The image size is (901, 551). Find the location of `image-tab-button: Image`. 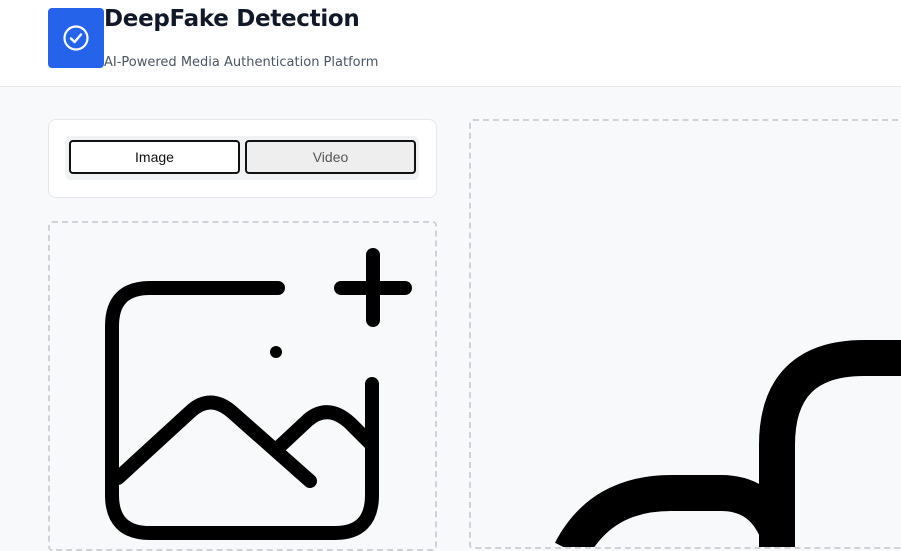

image-tab-button: Image is located at coordinates (154, 157).